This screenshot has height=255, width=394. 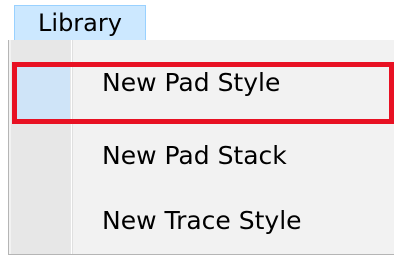 I want to click on menu-item-label: New Pad Style, so click(x=191, y=82).